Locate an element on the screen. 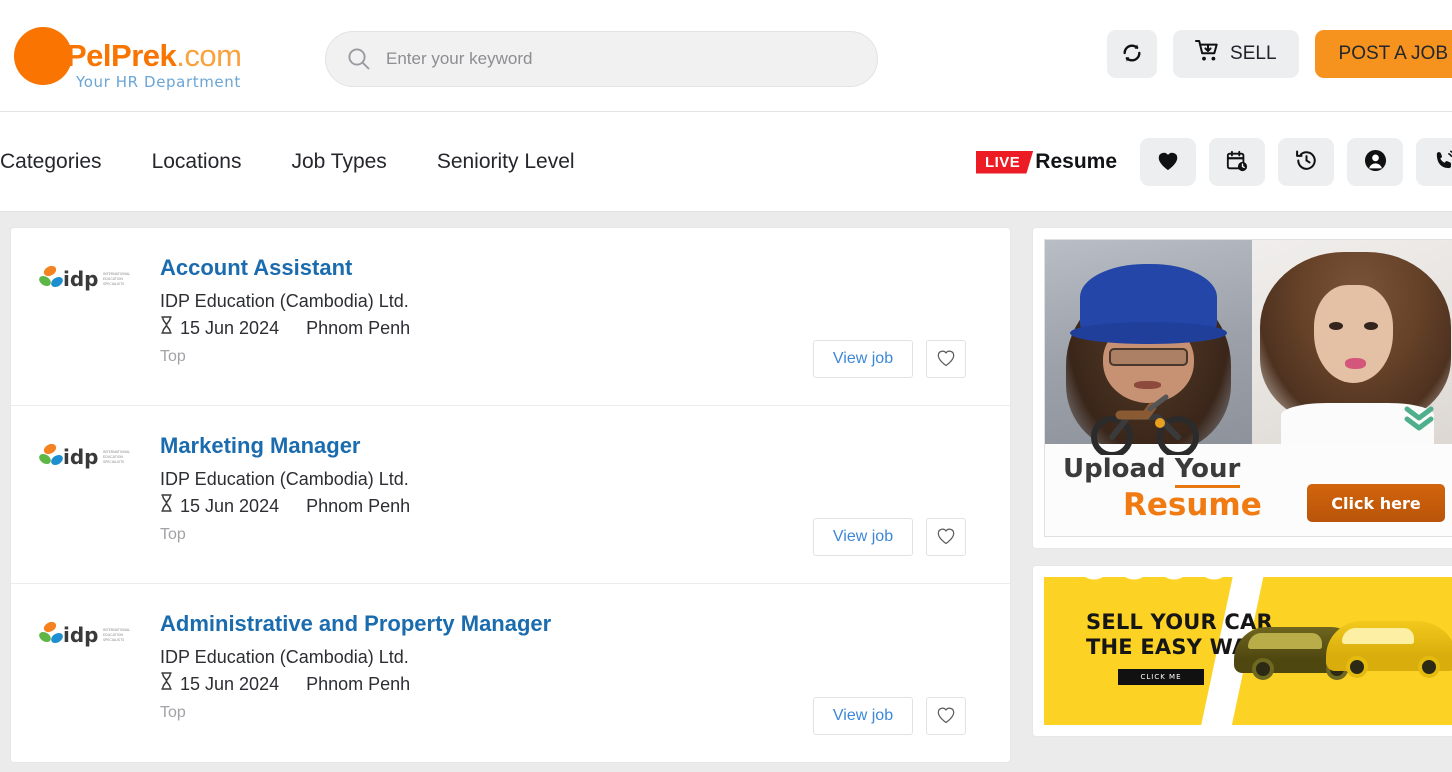 The width and height of the screenshot is (1452, 772). refresh-button is located at coordinates (1132, 54).